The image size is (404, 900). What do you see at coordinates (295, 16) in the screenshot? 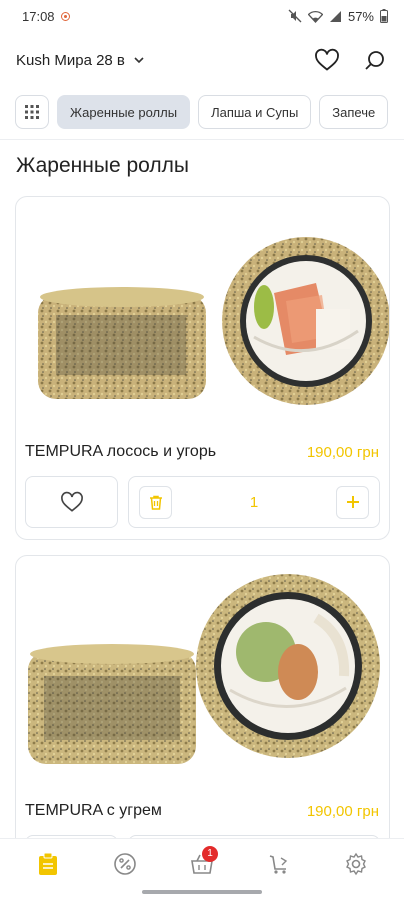
I see `mute-icon` at bounding box center [295, 16].